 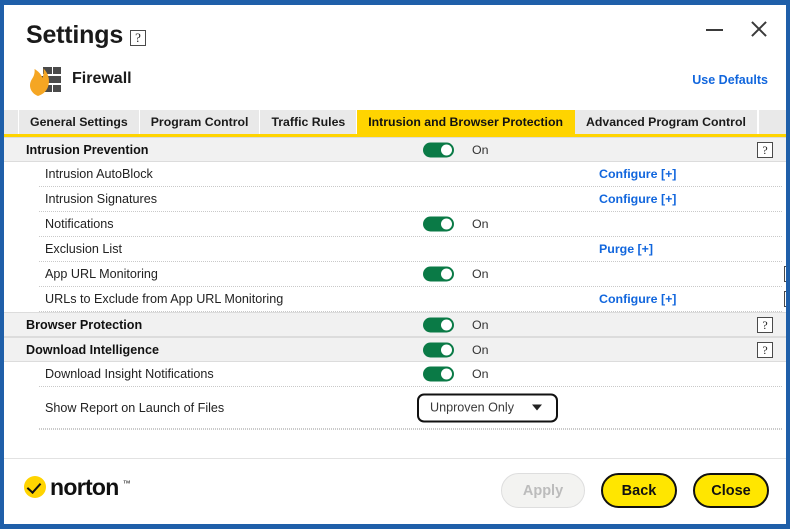 I want to click on brand-trademark: ™, so click(x=126, y=483).